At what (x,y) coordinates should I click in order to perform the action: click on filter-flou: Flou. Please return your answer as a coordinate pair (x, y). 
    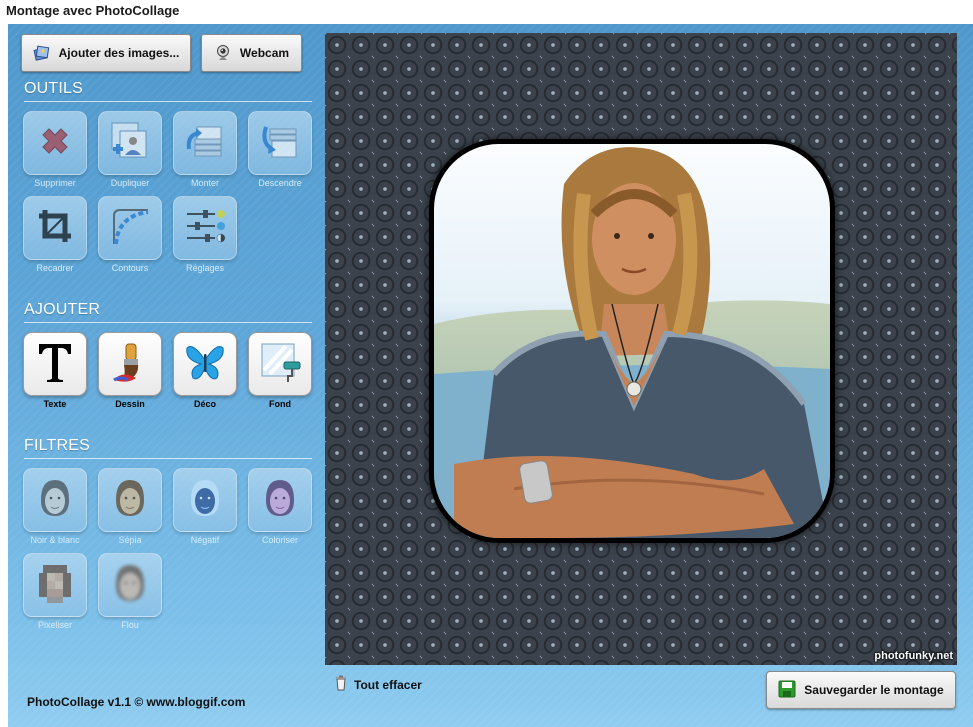
    Looking at the image, I should click on (130, 591).